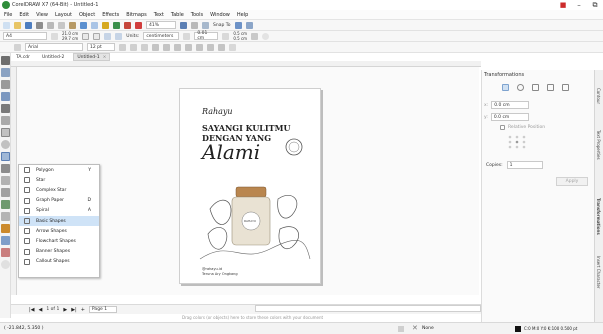  I want to click on tab-untitled-1: Untitled-1 ×, so click(92, 57).